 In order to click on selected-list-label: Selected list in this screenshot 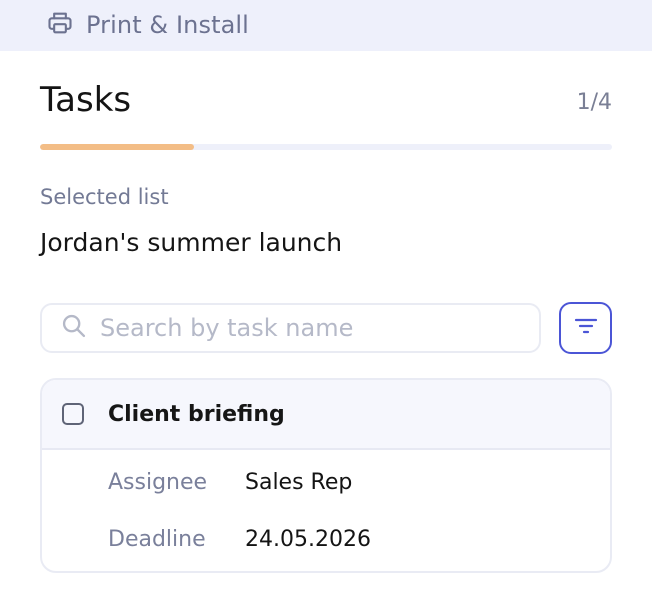, I will do `click(104, 197)`.